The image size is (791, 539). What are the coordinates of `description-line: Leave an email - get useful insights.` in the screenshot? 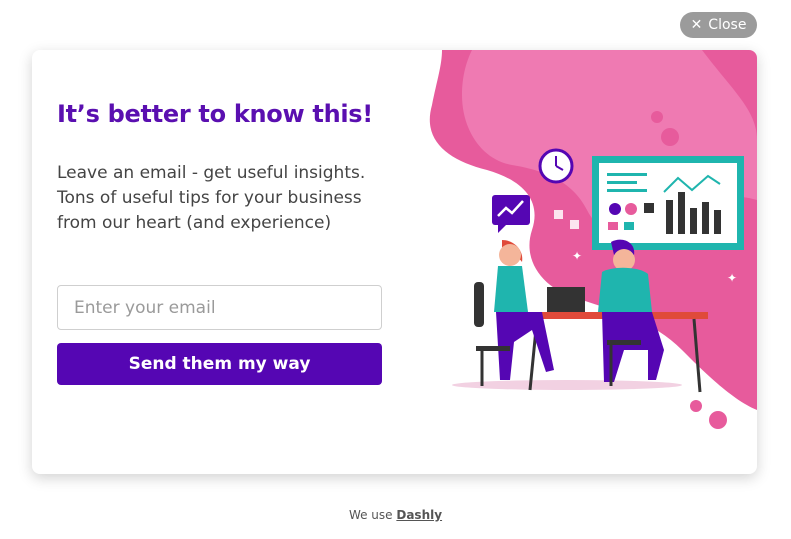 It's located at (211, 173).